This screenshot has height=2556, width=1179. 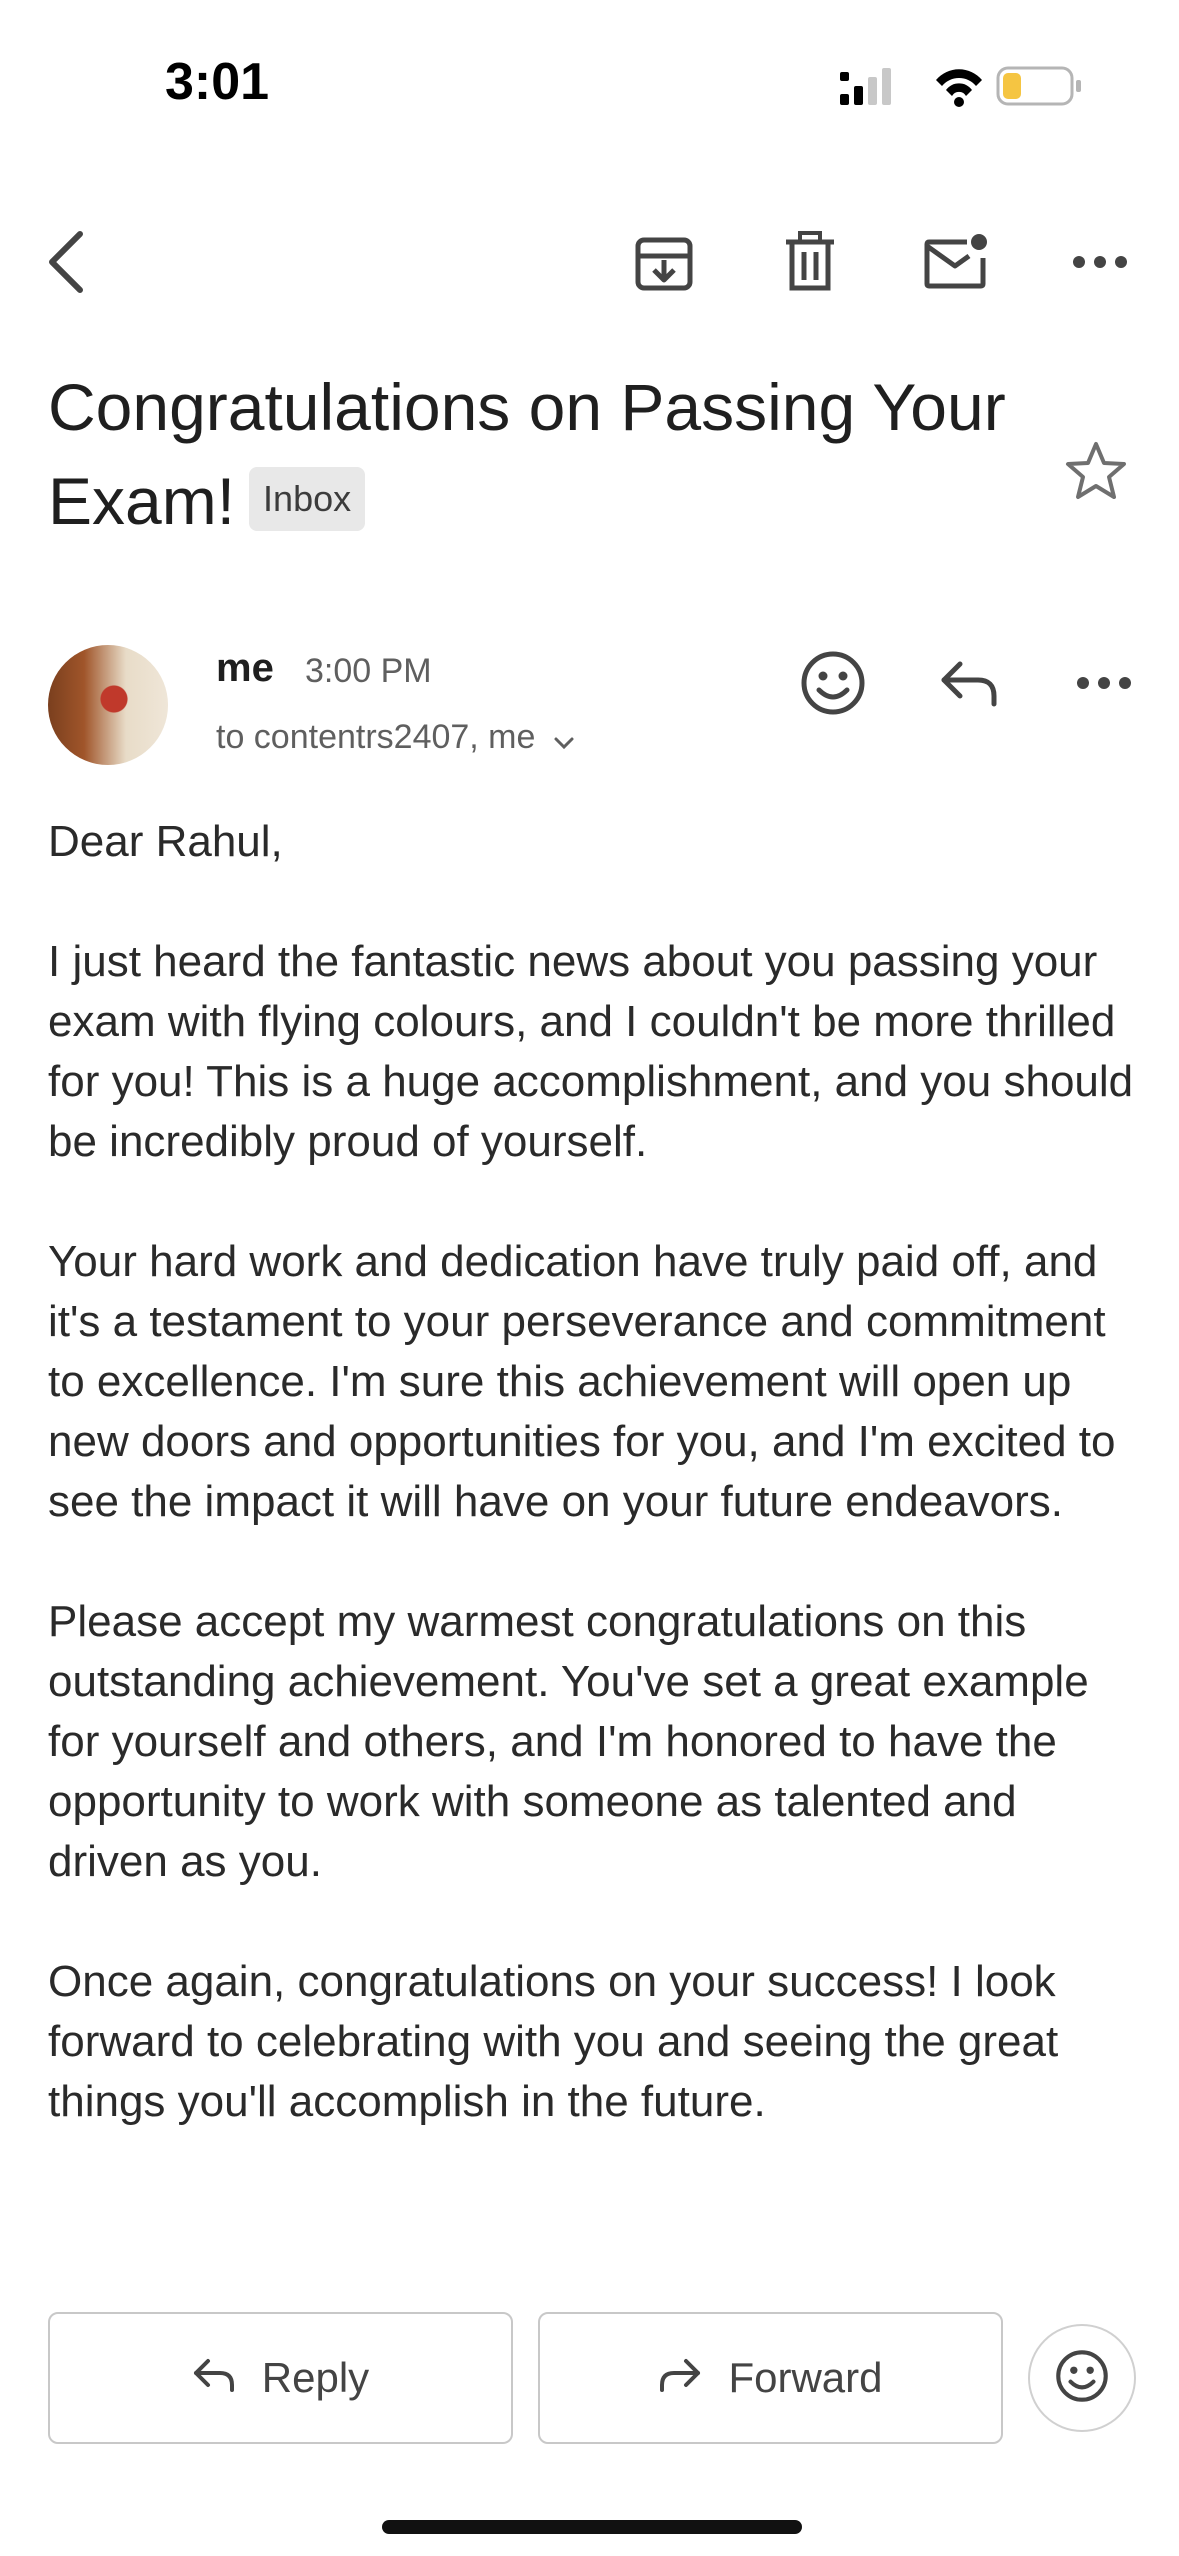 What do you see at coordinates (865, 86) in the screenshot?
I see `cellular-signal-icon` at bounding box center [865, 86].